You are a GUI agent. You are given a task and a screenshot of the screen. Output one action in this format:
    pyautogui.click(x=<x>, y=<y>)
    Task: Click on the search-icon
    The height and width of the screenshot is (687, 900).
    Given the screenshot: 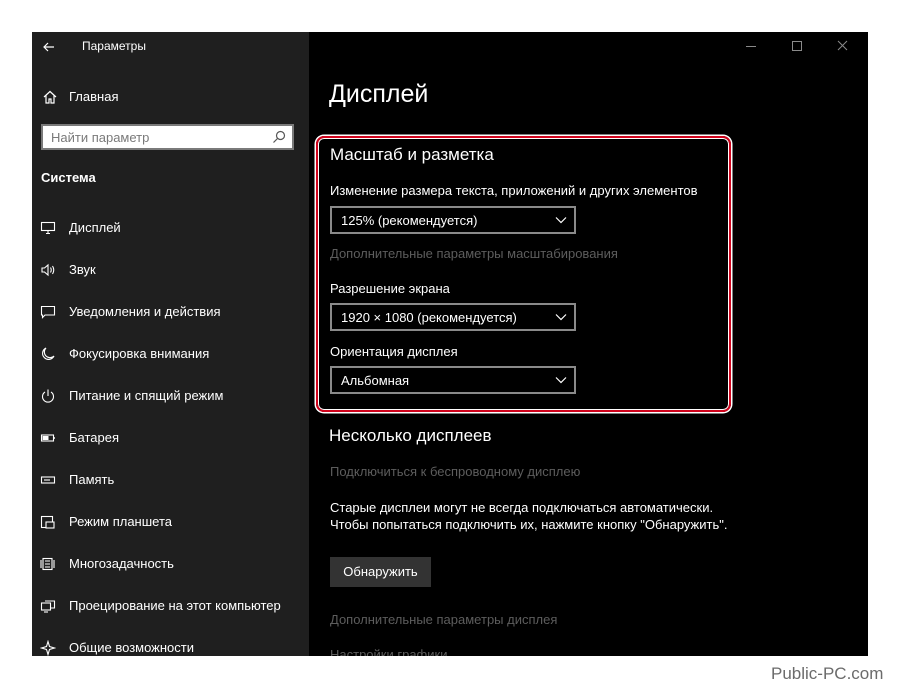 What is the action you would take?
    pyautogui.click(x=279, y=137)
    